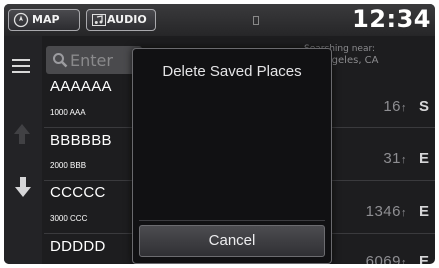  Describe the element at coordinates (391, 19) in the screenshot. I see `clock: 12:34` at that location.